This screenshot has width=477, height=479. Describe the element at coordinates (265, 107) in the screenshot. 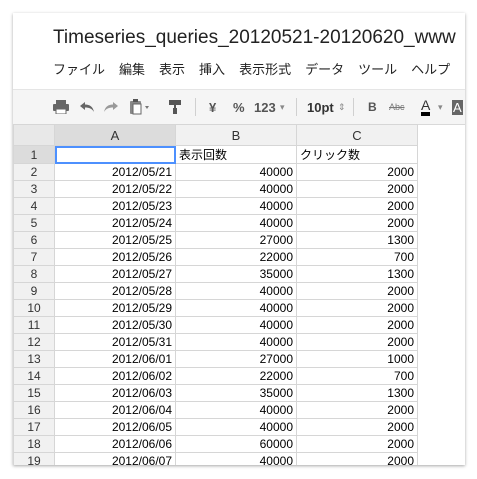

I see `number-format-dropdown: 123` at that location.